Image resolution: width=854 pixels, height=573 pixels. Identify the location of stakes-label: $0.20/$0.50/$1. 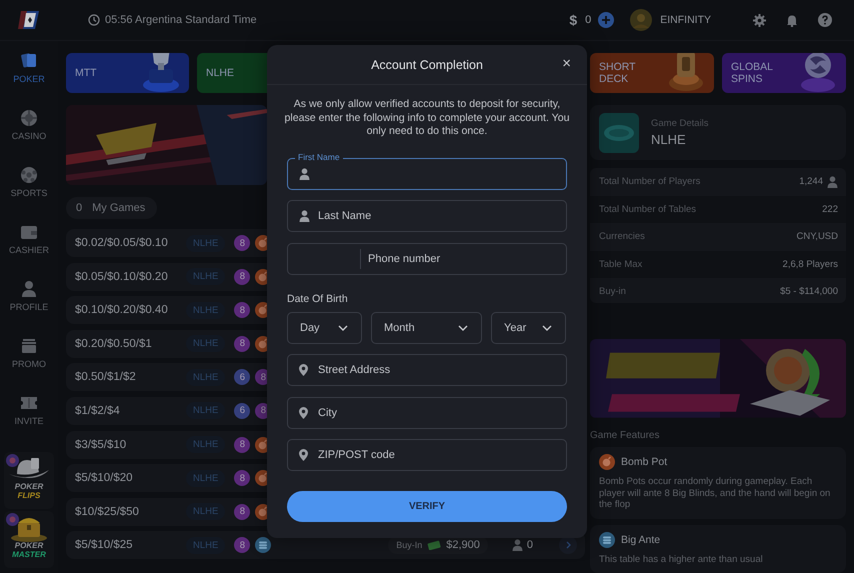
(114, 344).